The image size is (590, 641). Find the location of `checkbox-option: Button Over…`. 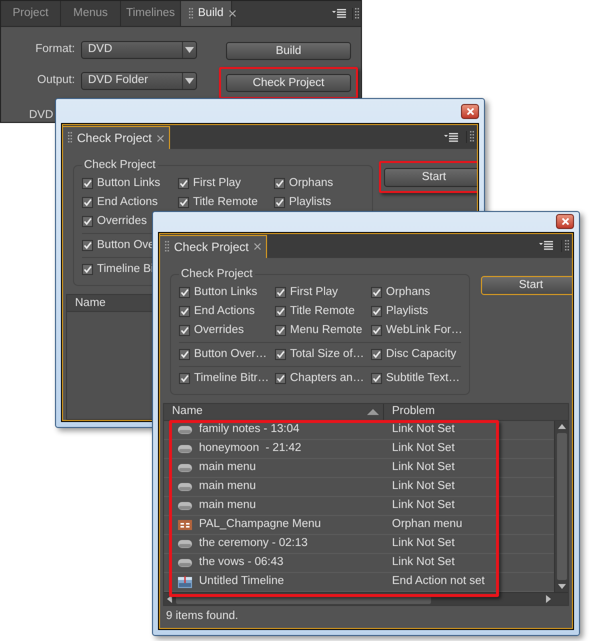

checkbox-option: Button Over… is located at coordinates (227, 355).